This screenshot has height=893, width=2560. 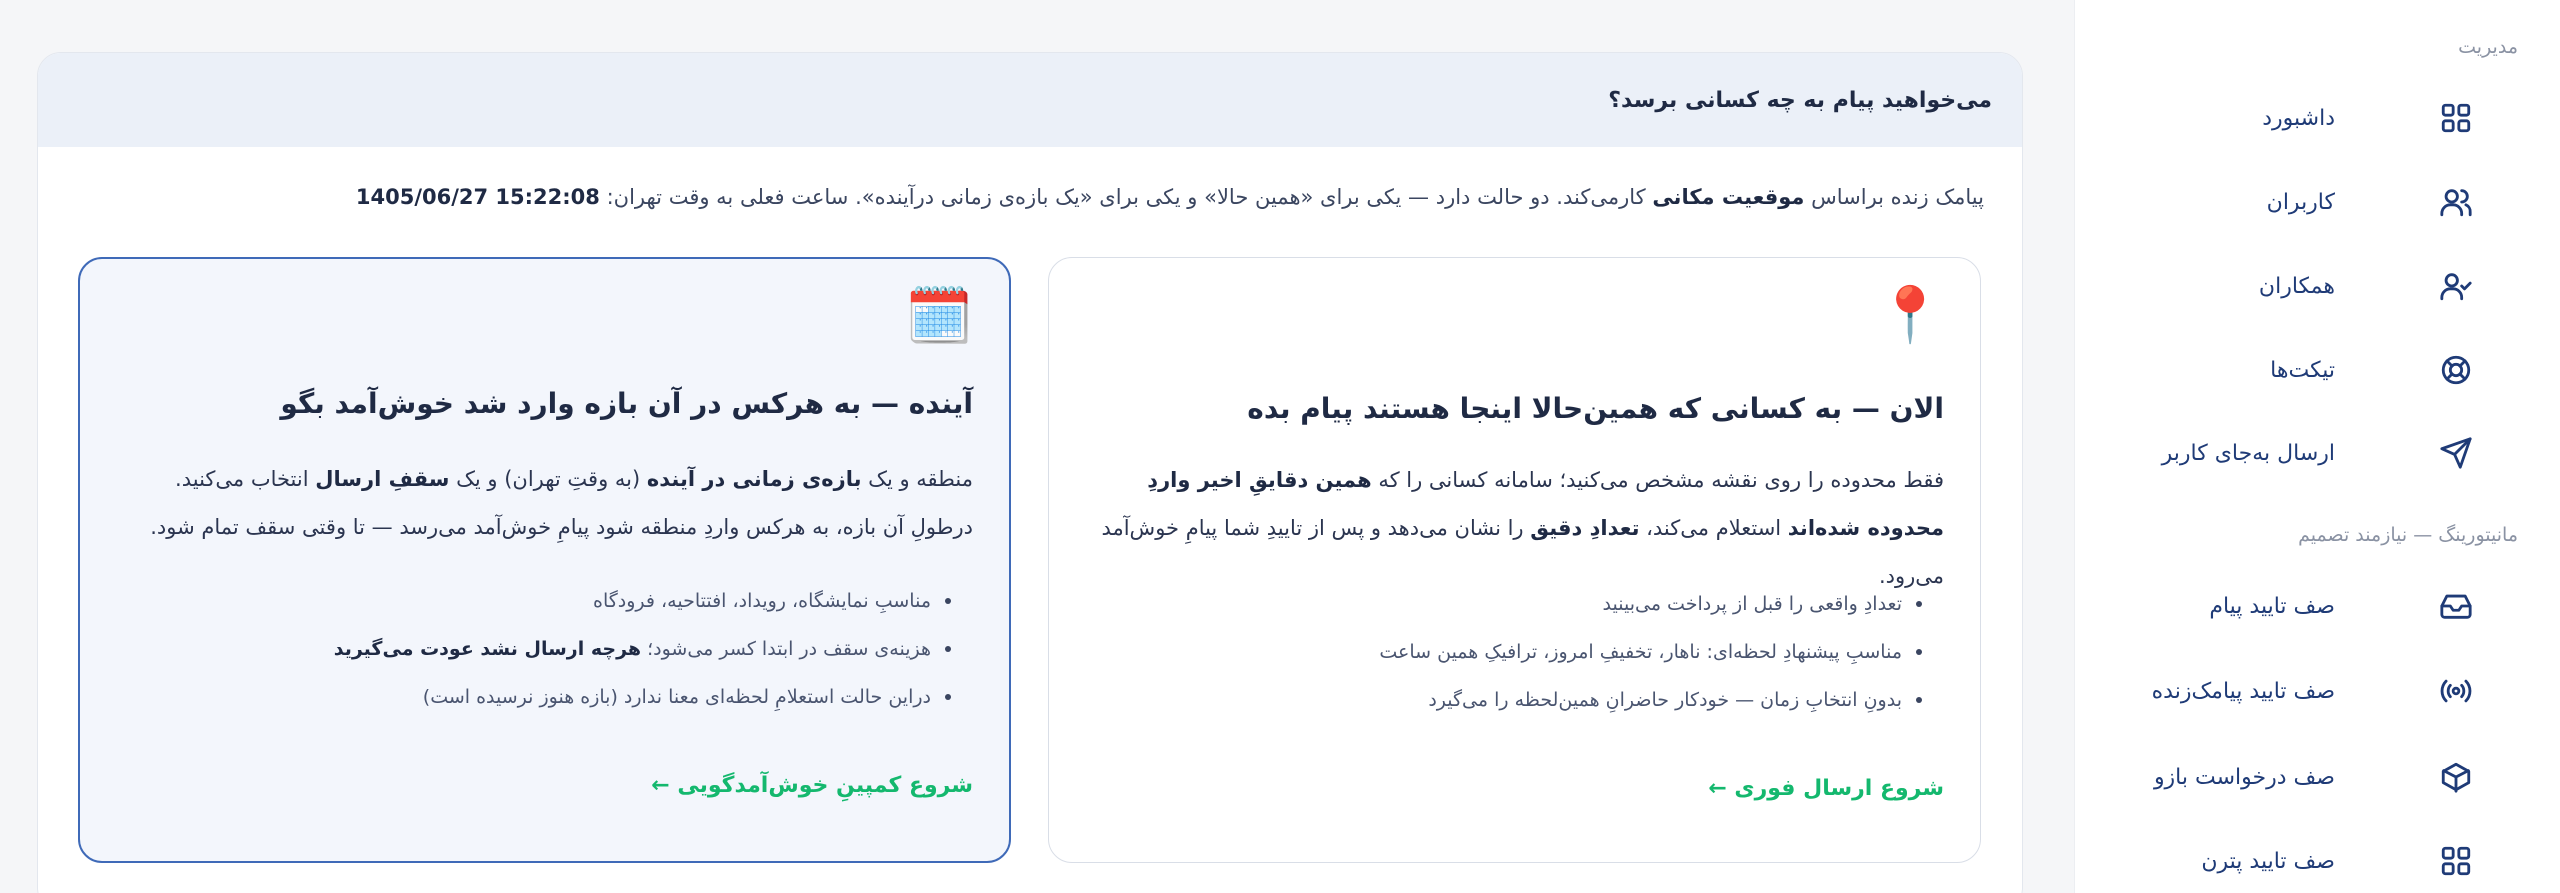 What do you see at coordinates (548, 479) in the screenshot?
I see `desc-part: (به وقتِ تهران) و یک` at bounding box center [548, 479].